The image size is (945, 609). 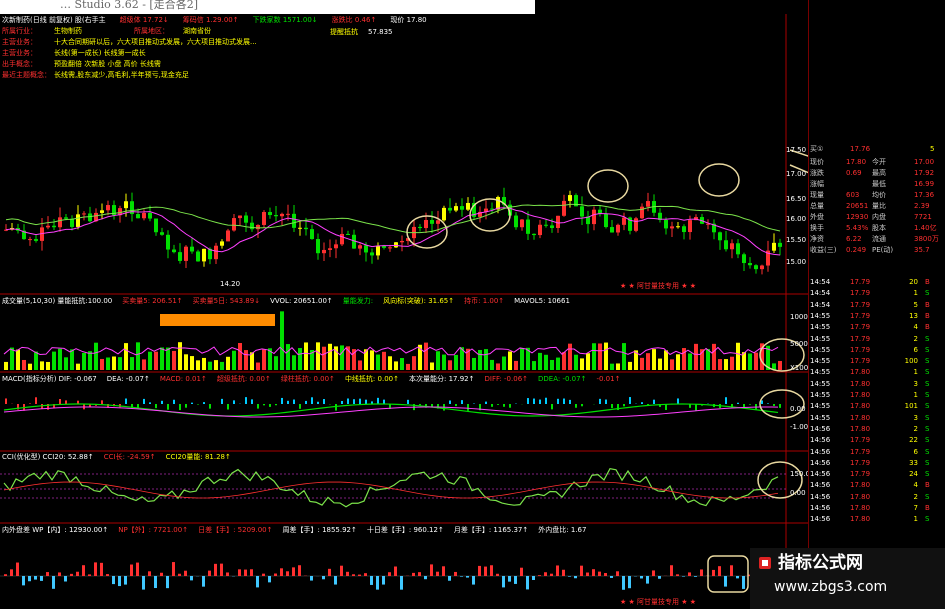 What do you see at coordinates (129, 5) in the screenshot?
I see `window-title: … Studio 3.62 - [走合各2]` at bounding box center [129, 5].